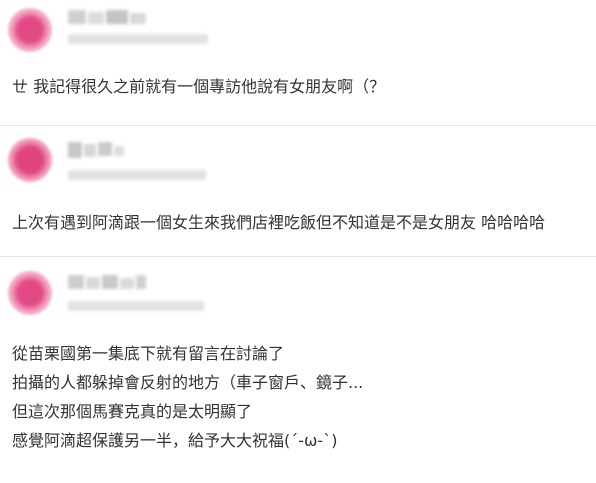 This screenshot has width=596, height=483. Describe the element at coordinates (175, 440) in the screenshot. I see `comment-text-line-4: 感覺阿滴超保護另一半，給予大大祝福(´-ω-`)` at that location.